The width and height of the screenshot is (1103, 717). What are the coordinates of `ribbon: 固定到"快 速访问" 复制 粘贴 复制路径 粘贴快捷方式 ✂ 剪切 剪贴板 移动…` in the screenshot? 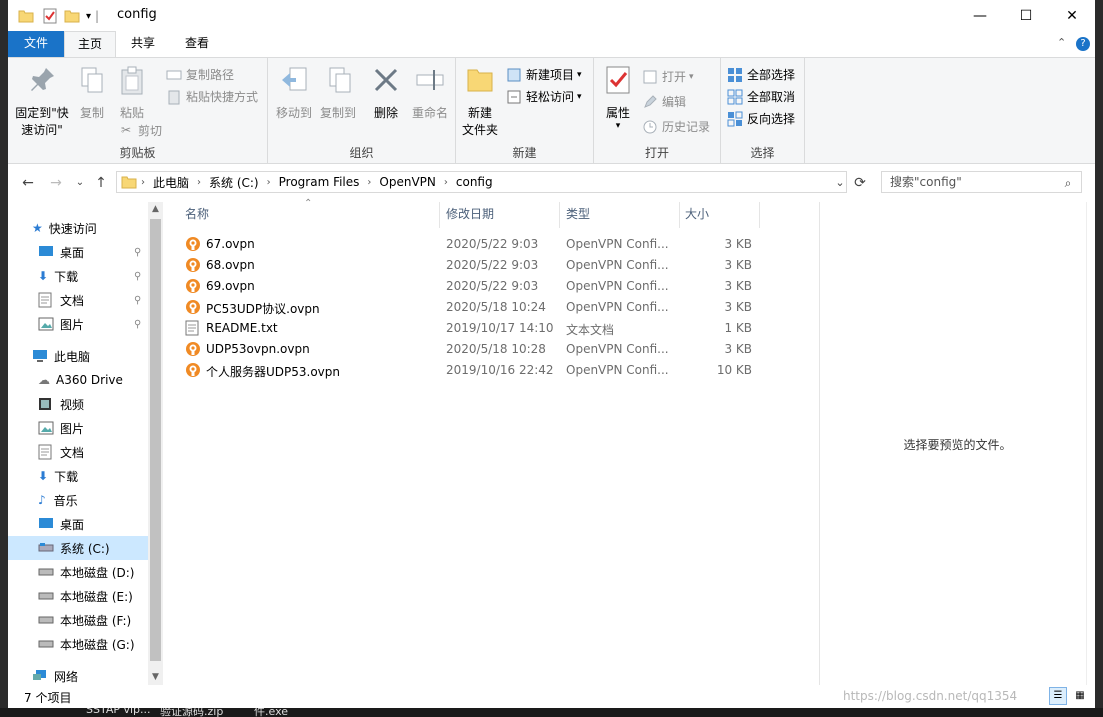 It's located at (551, 110).